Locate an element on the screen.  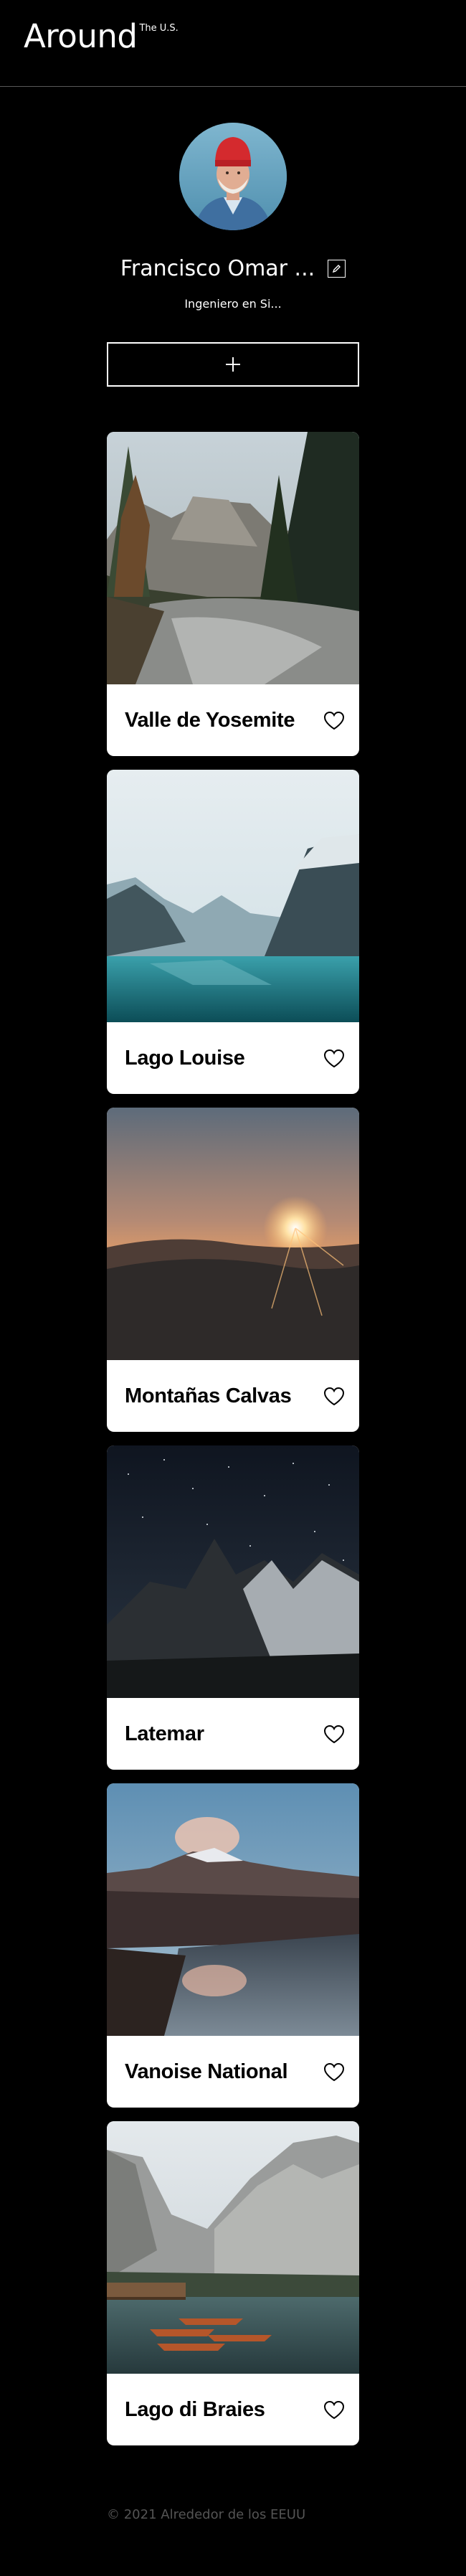
card: Valle de Yosemite is located at coordinates (233, 594).